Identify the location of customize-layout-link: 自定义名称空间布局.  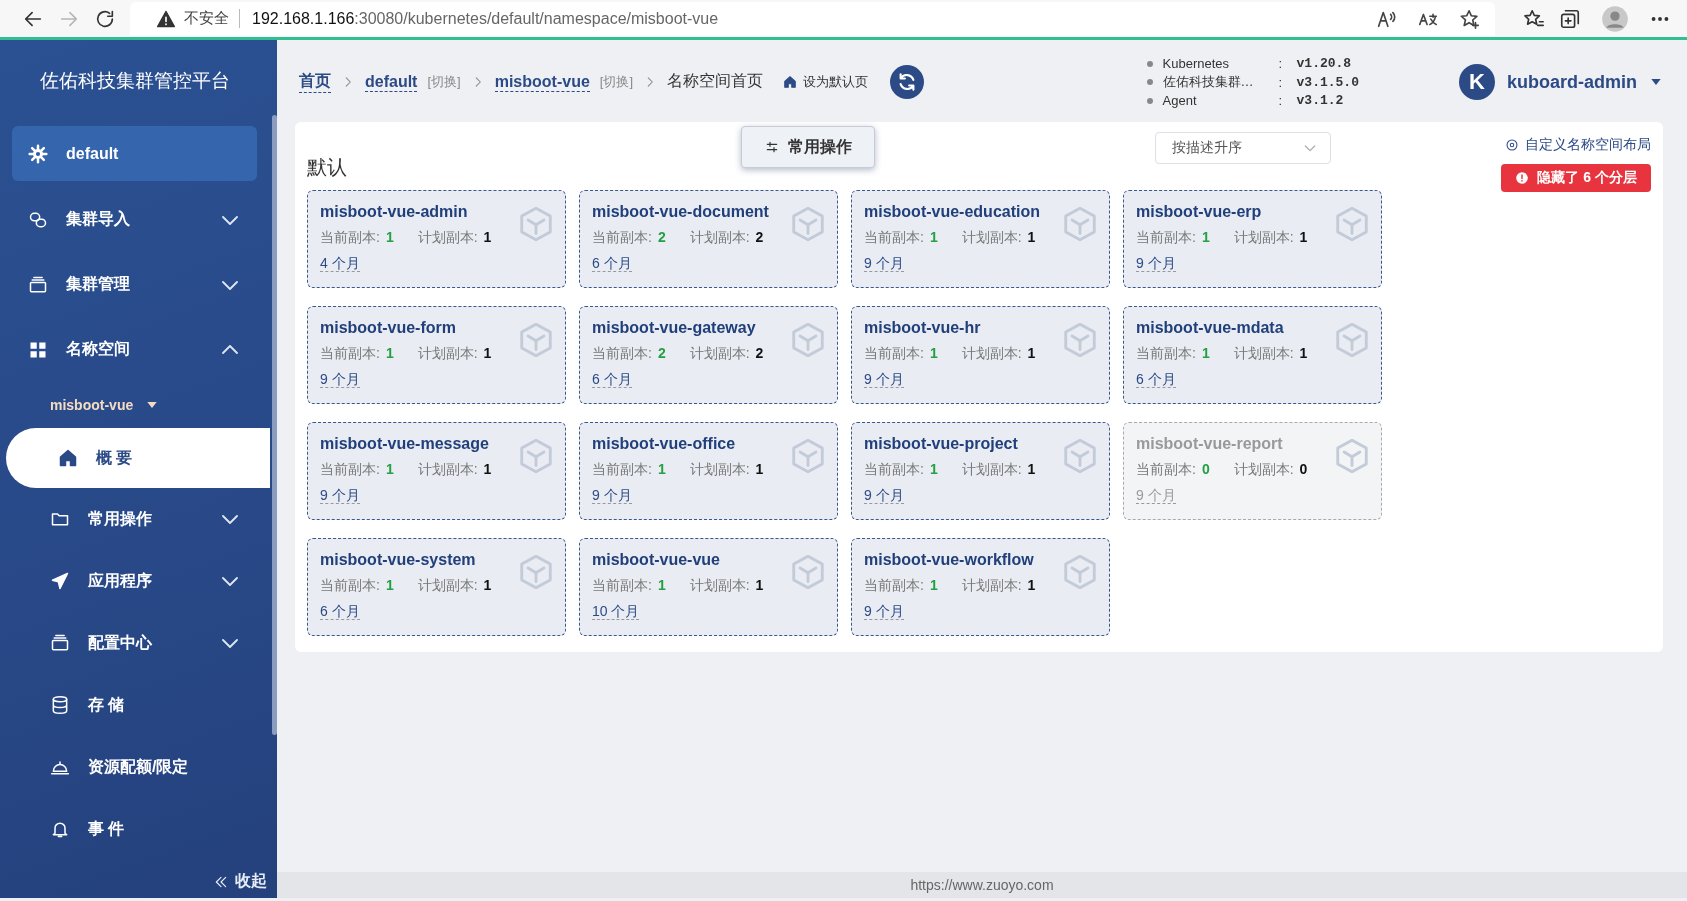
(1578, 145).